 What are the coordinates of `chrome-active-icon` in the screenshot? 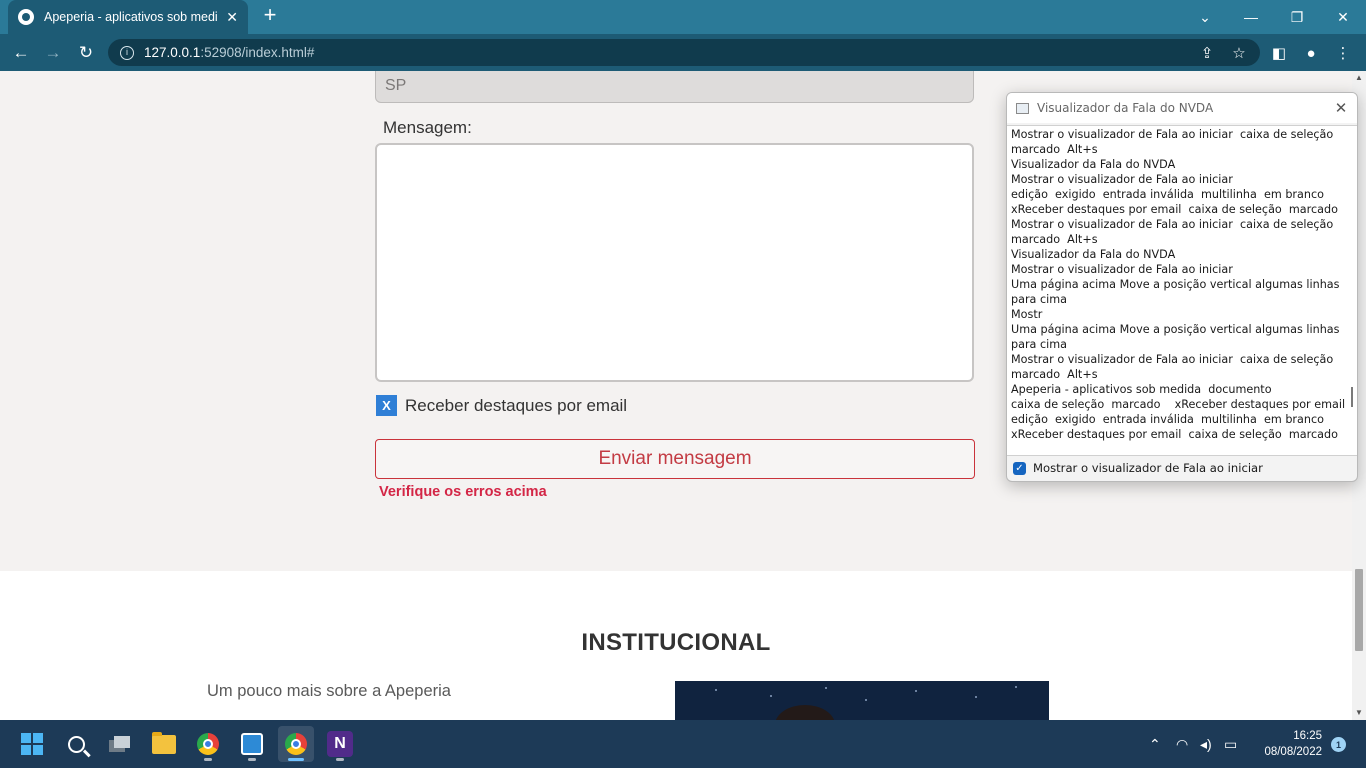 It's located at (296, 744).